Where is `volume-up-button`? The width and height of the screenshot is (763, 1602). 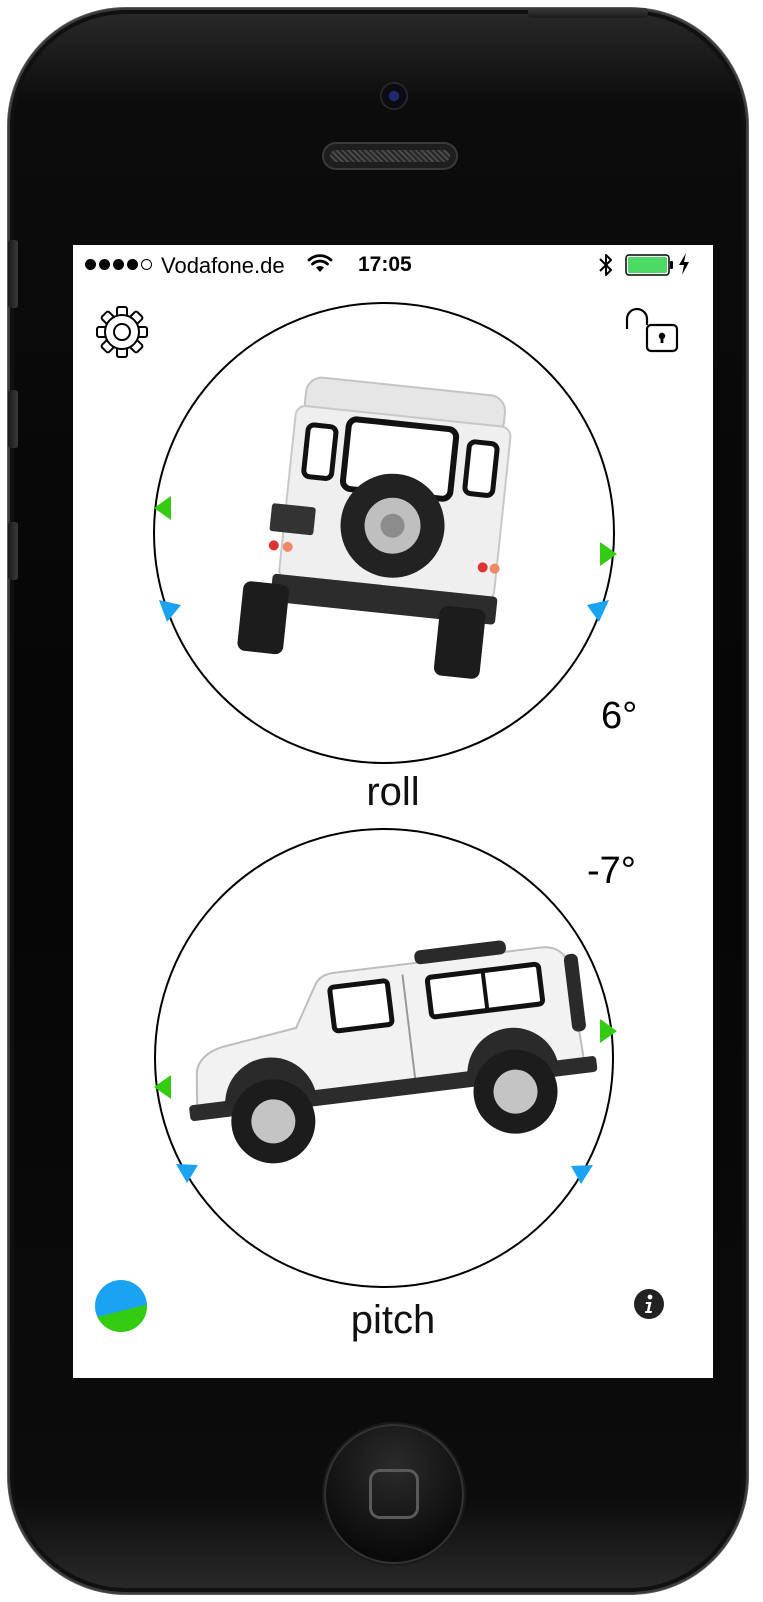 volume-up-button is located at coordinates (13, 419).